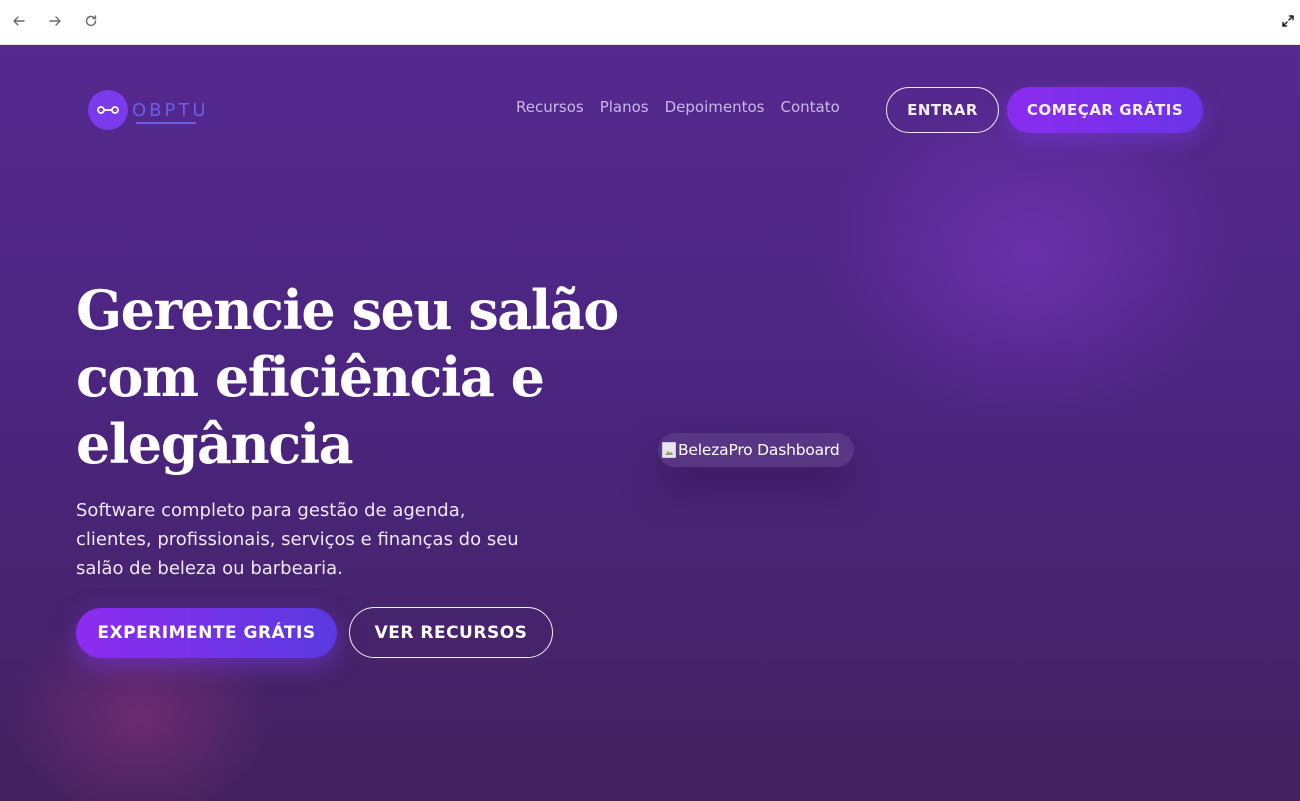  I want to click on nav-link-recursos: Recursos, so click(550, 107).